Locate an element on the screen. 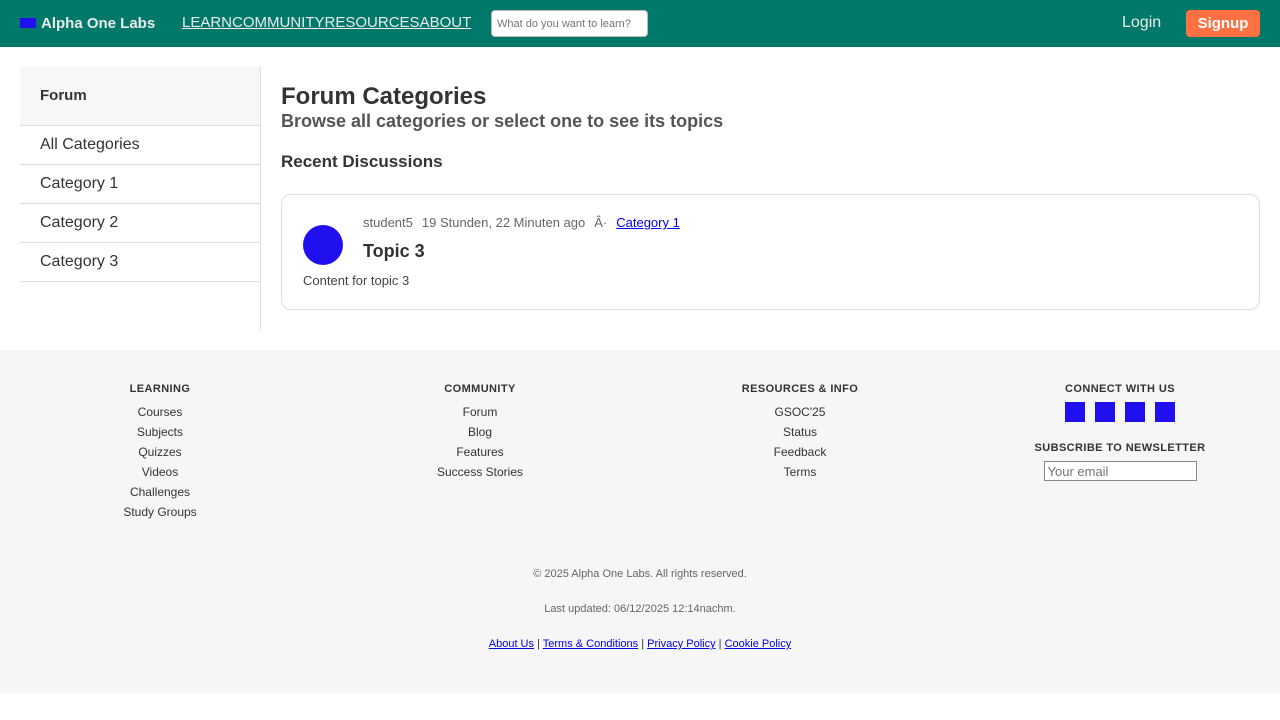 The height and width of the screenshot is (720, 1280). footer-link-blog: Blog is located at coordinates (480, 432).